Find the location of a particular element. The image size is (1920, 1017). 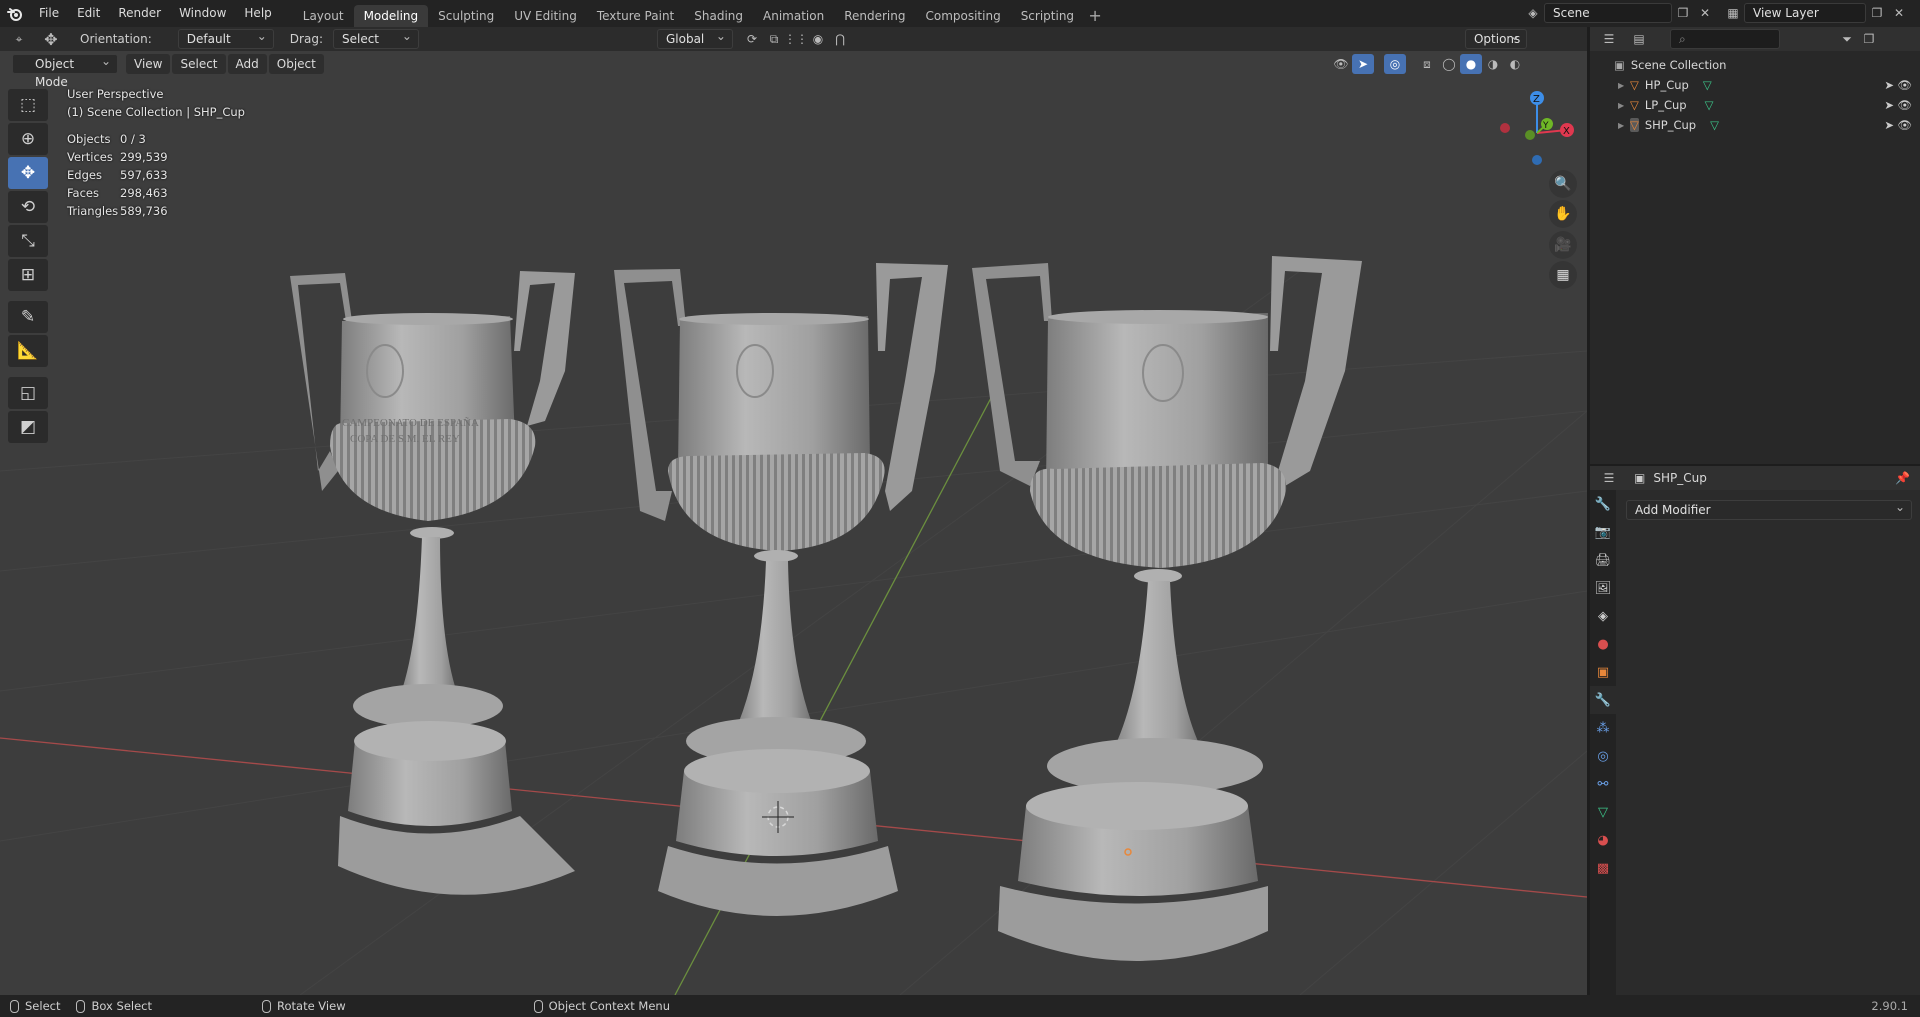

outliner-item-shp-cup: ▶ ▽ SHP_Cup ▽ ➤ 👁 is located at coordinates (1755, 125).